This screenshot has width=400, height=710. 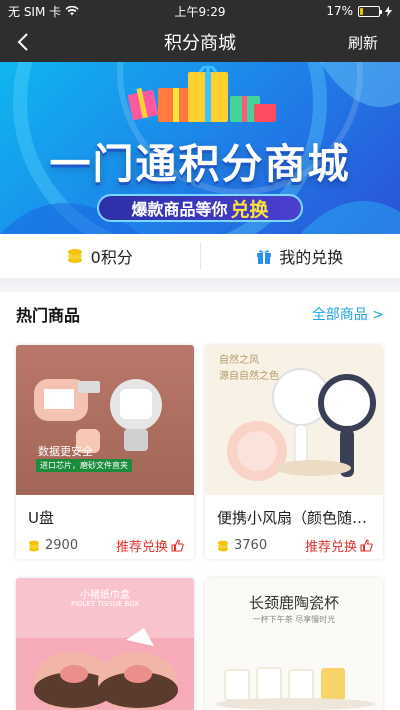 I want to click on product-image-caption: 数据更安全, so click(x=65, y=451).